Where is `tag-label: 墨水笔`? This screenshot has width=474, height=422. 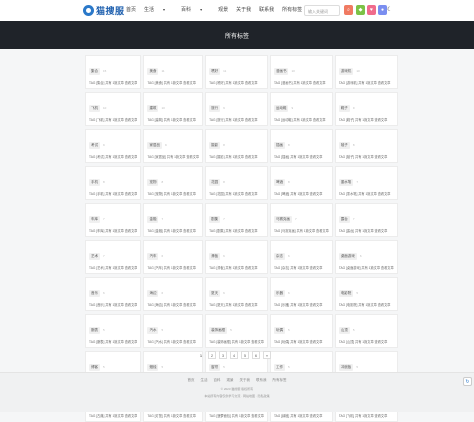 tag-label: 墨水笔 is located at coordinates (346, 182).